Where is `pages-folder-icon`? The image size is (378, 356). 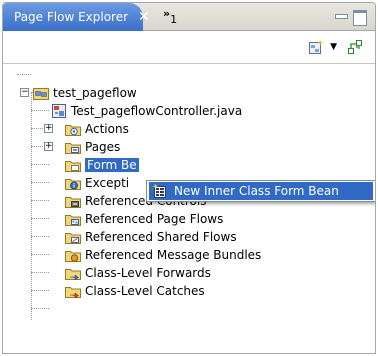 pages-folder-icon is located at coordinates (73, 148).